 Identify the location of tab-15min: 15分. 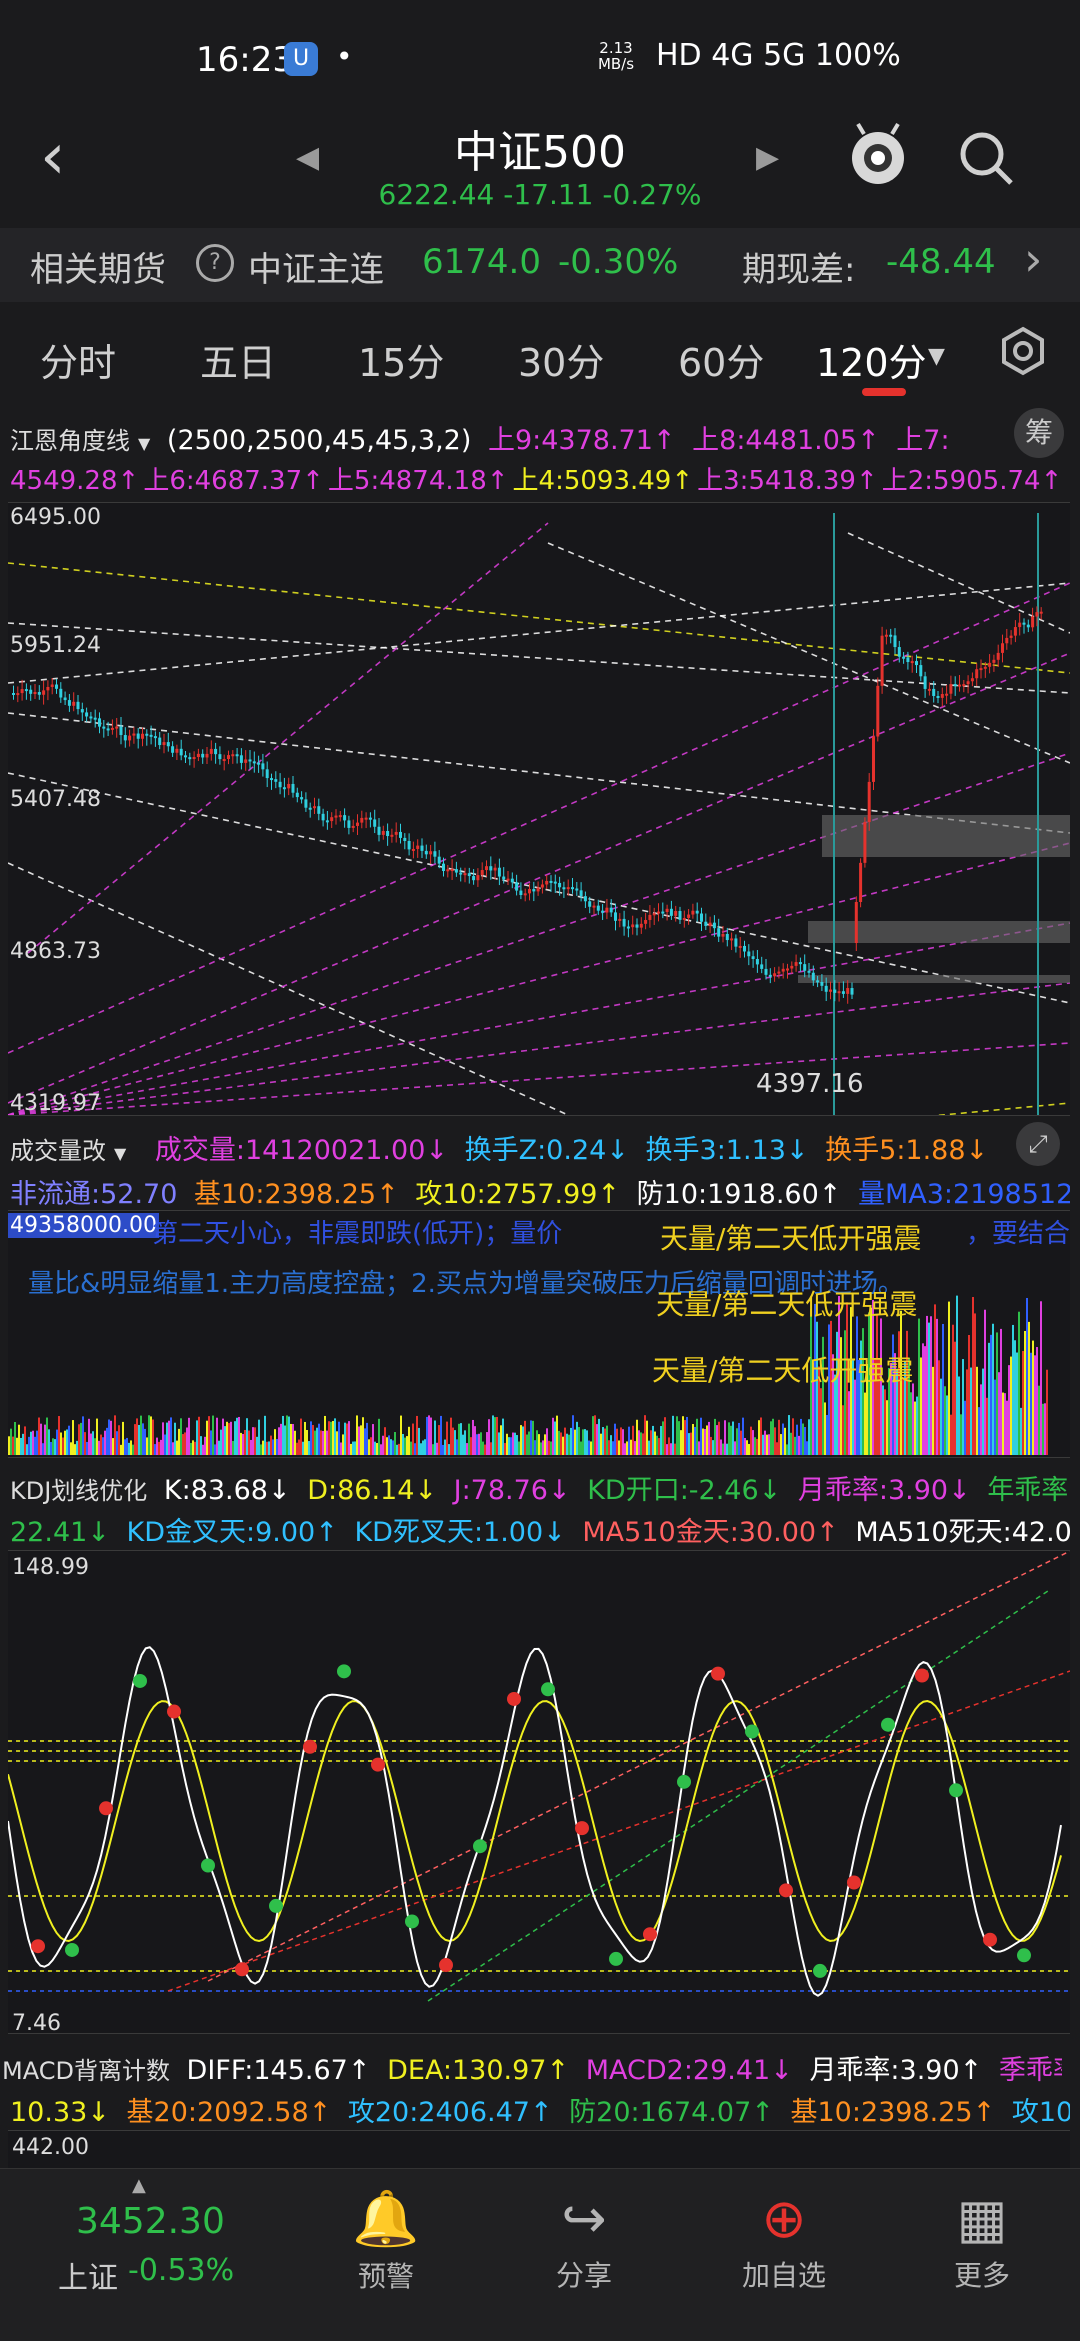
(401, 359).